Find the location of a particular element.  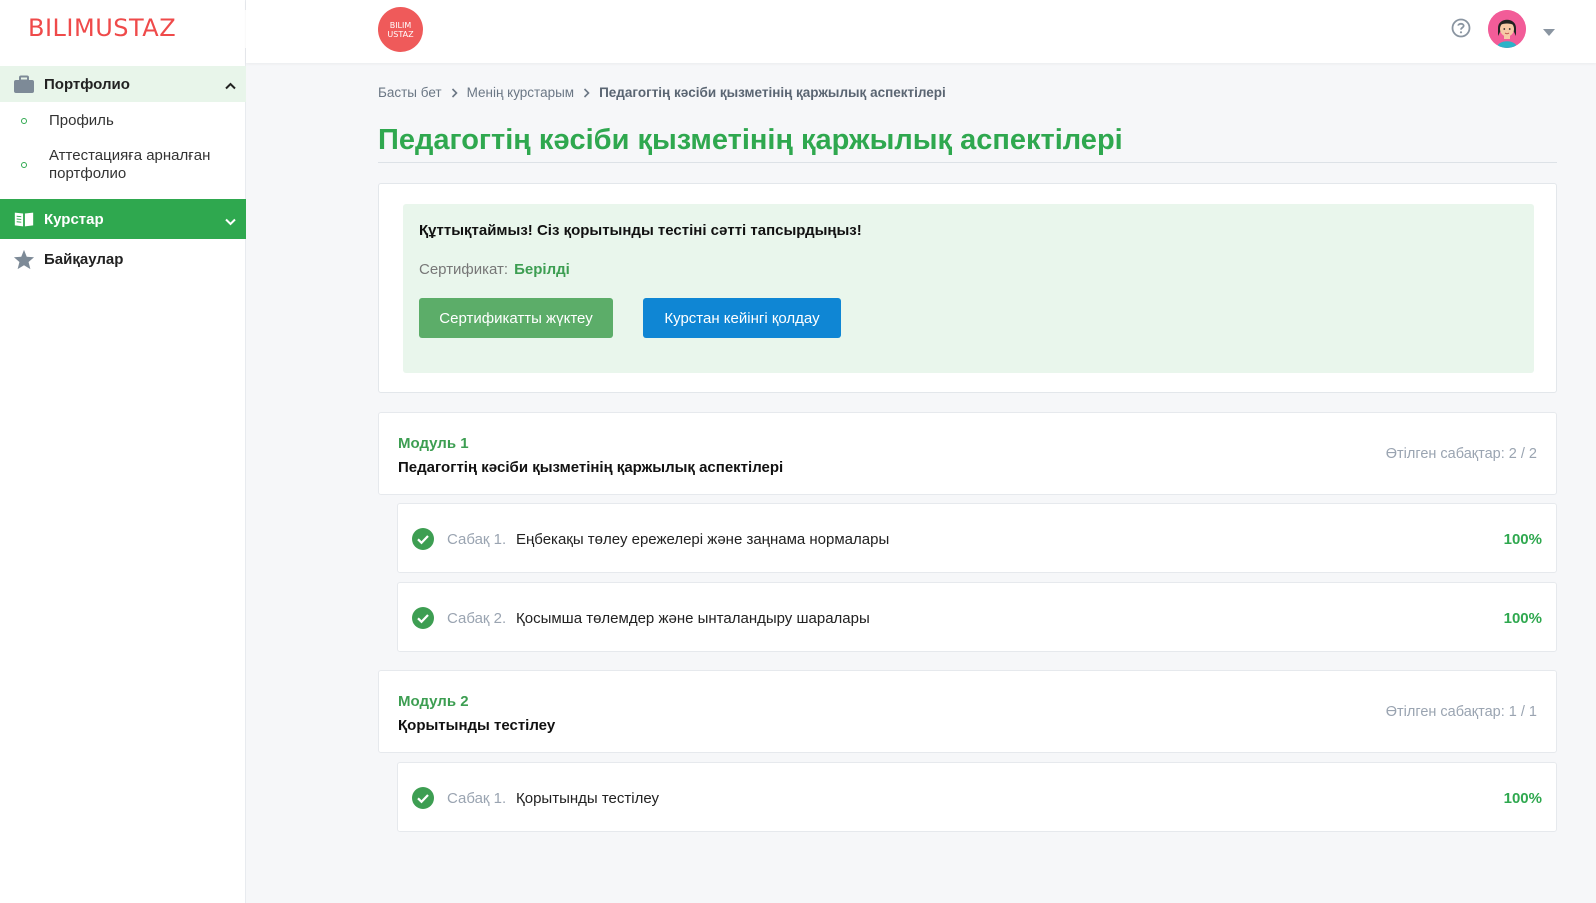

module-number: Модуль 2 is located at coordinates (433, 701).